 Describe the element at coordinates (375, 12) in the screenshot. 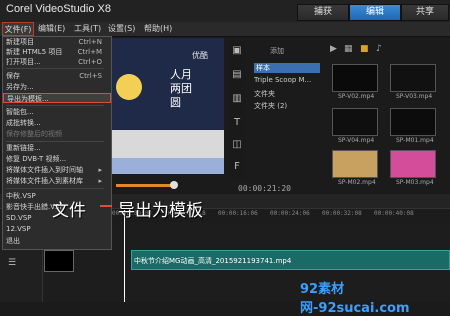

I see `tab-edit: 编辑` at that location.